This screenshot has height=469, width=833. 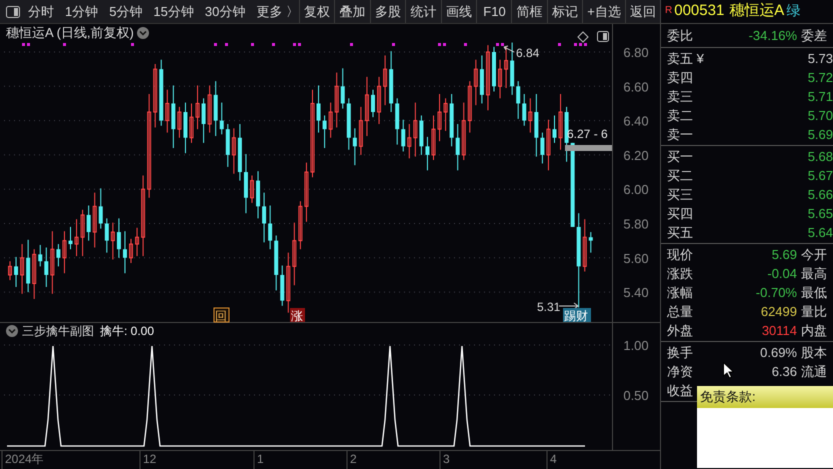 What do you see at coordinates (776, 293) in the screenshot?
I see `quote-value: -0.70%` at bounding box center [776, 293].